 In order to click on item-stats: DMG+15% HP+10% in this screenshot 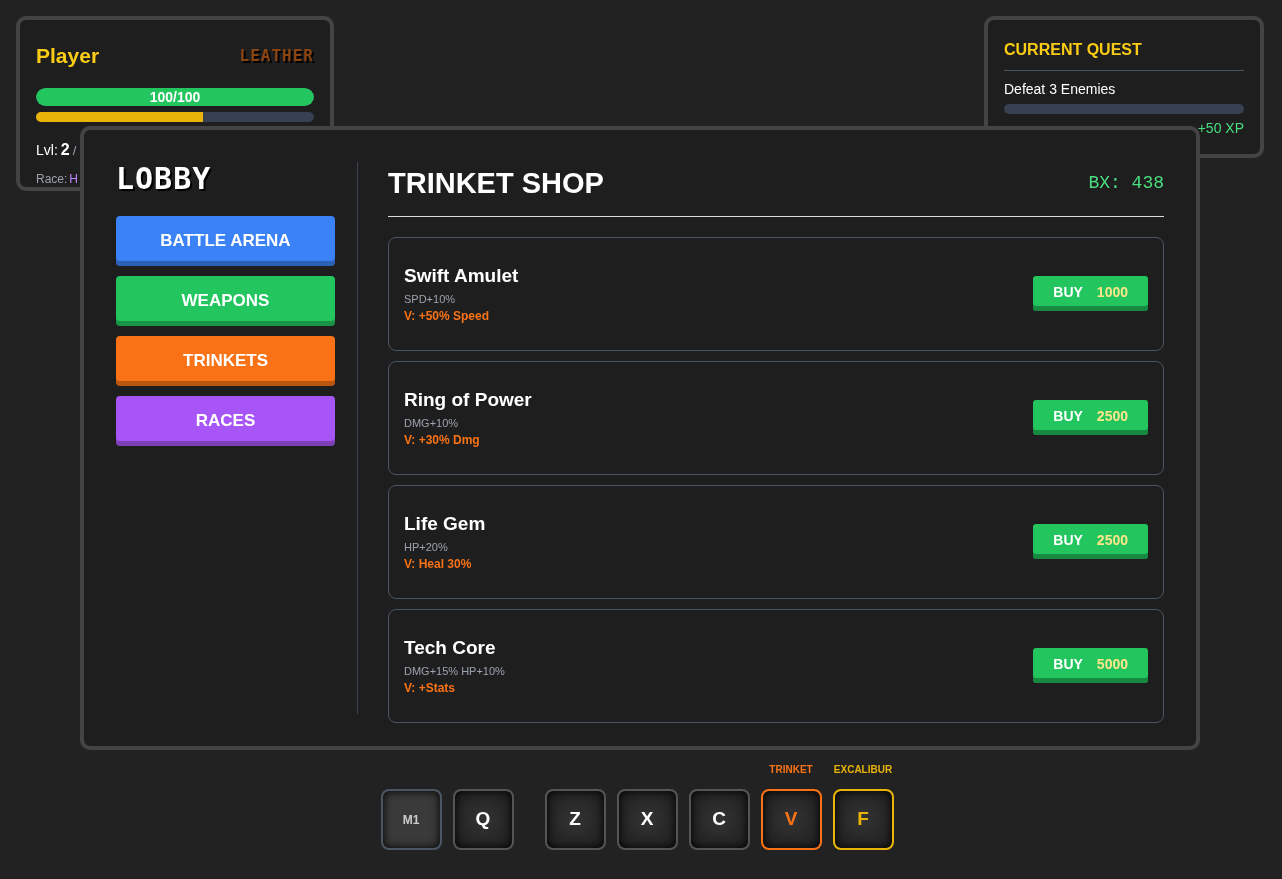, I will do `click(454, 671)`.